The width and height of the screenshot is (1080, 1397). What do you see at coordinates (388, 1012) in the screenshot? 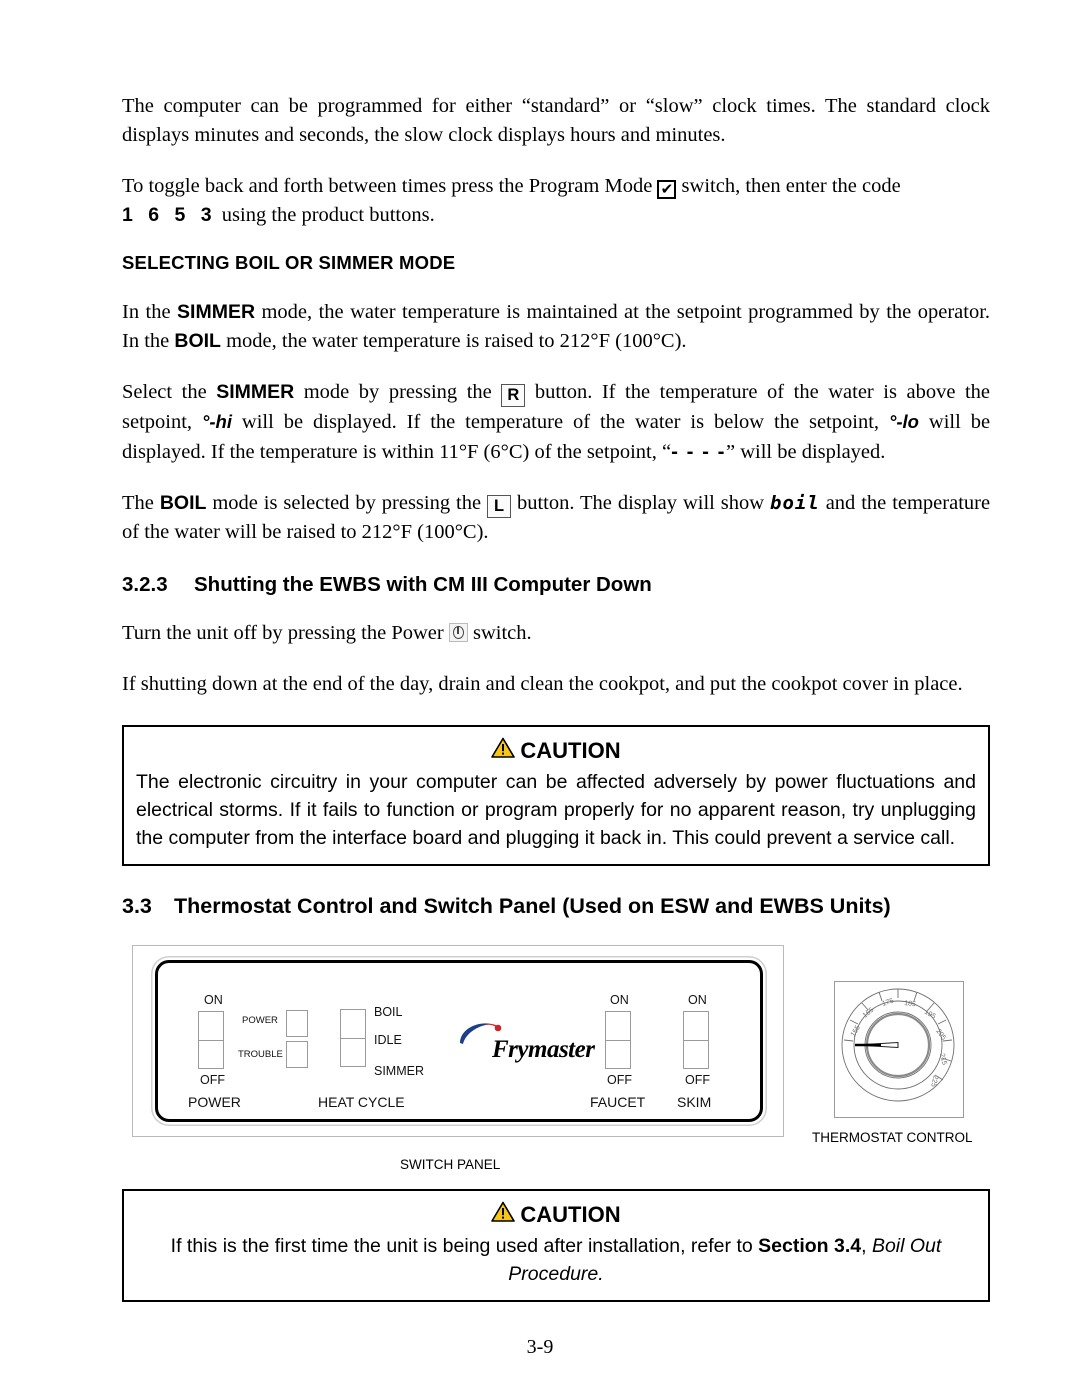
I see `heat-boil-label: BOIL` at bounding box center [388, 1012].